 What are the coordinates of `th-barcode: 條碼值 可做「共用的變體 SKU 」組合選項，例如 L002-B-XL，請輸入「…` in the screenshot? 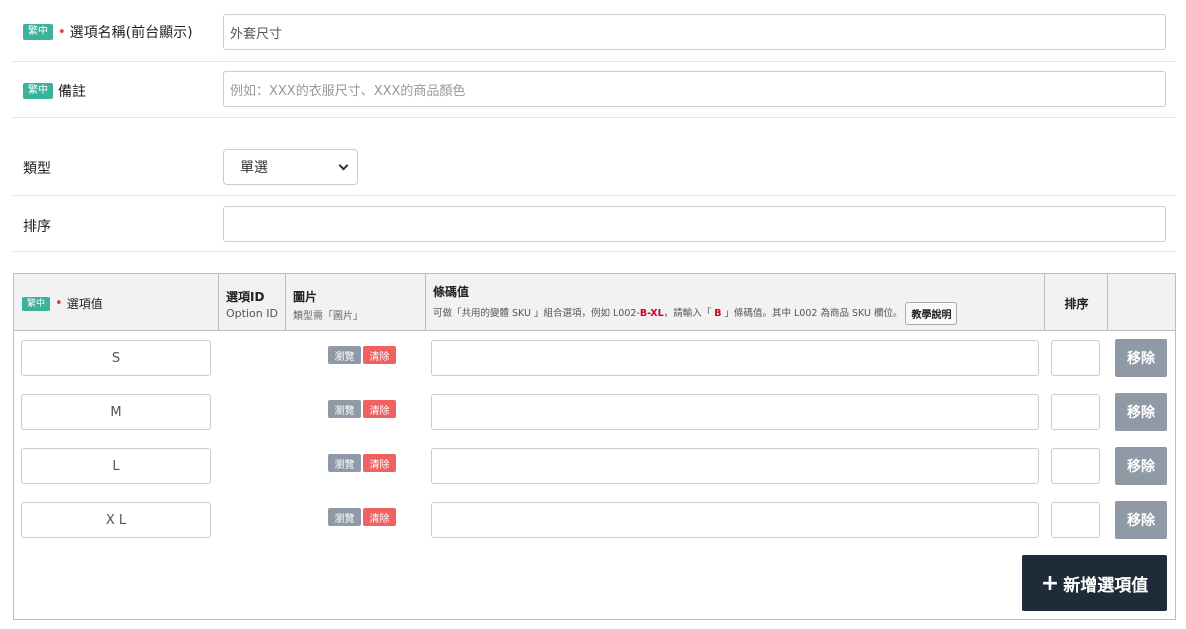 It's located at (735, 302).